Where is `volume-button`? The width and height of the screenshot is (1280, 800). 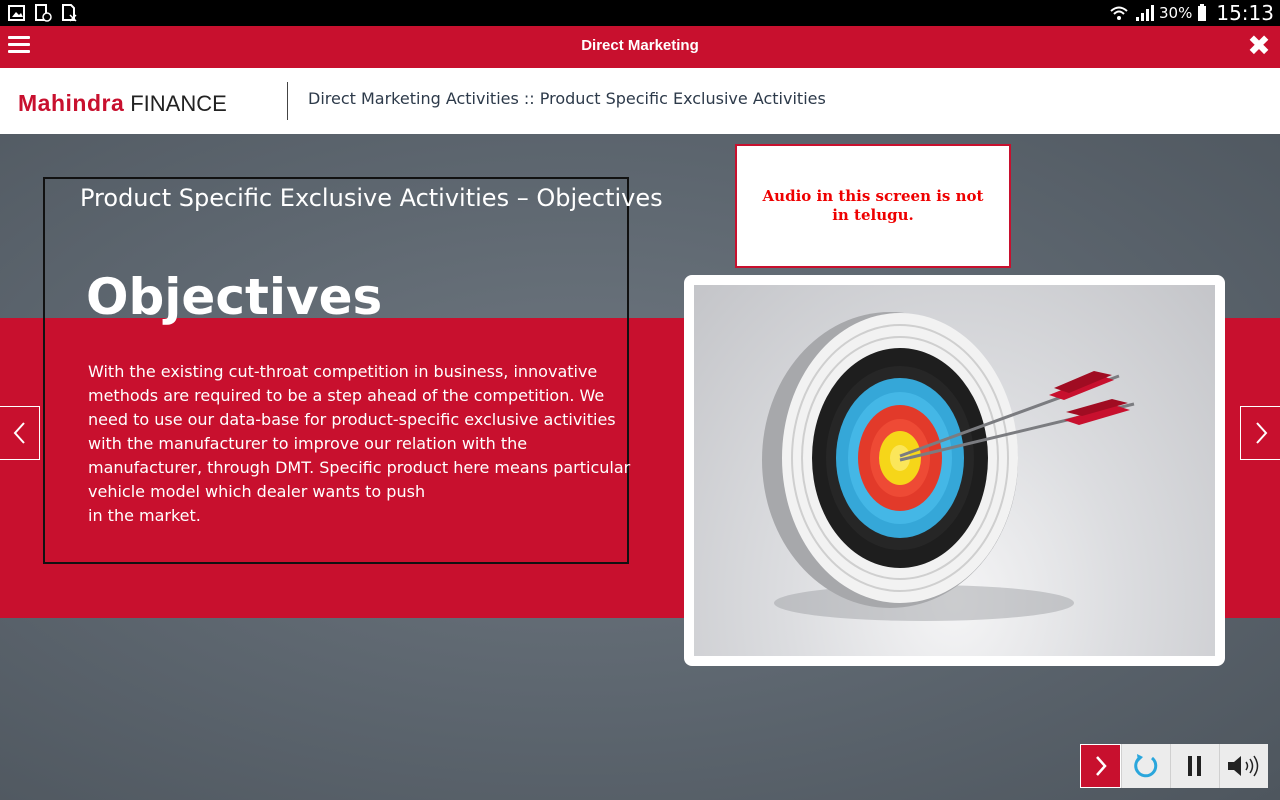 volume-button is located at coordinates (1243, 766).